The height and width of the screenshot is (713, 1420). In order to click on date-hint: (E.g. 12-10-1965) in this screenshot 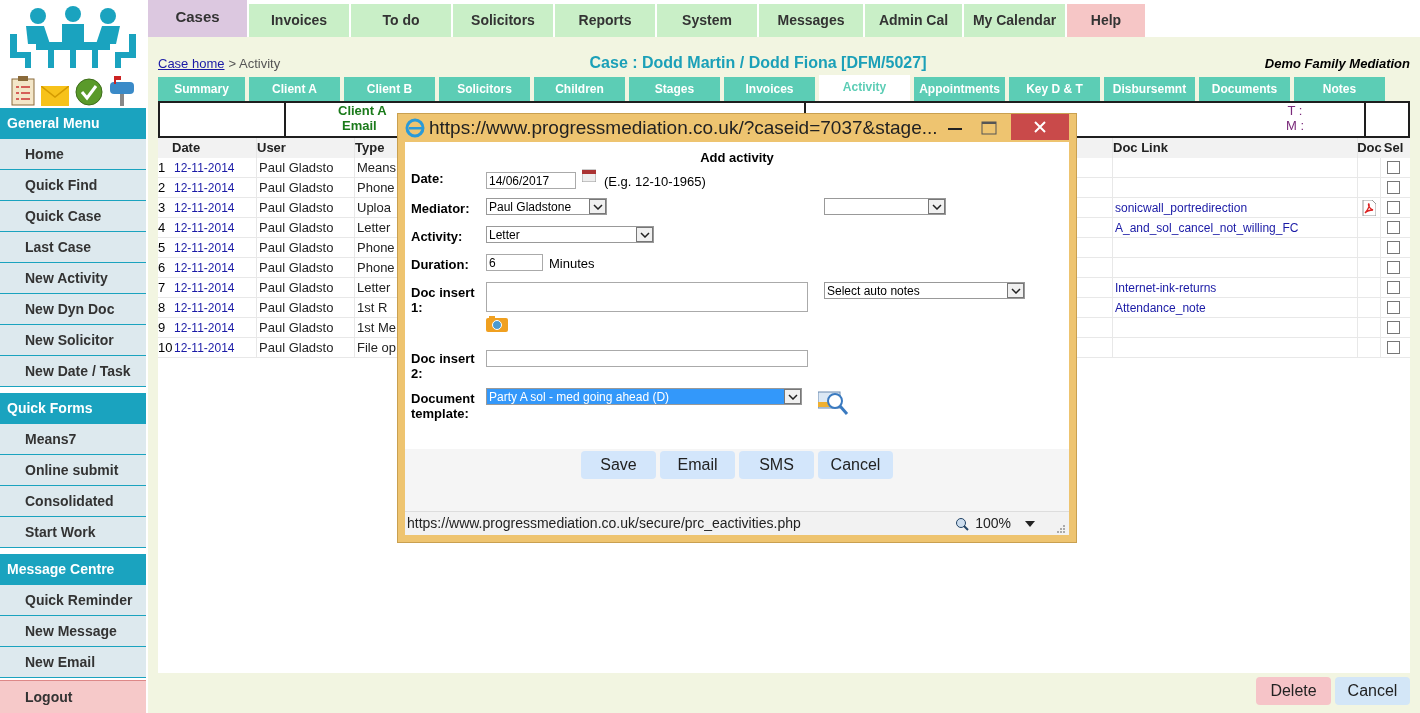, I will do `click(654, 182)`.